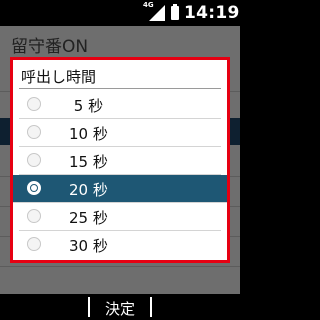  What do you see at coordinates (34, 188) in the screenshot?
I see `radio-button-selected-icon` at bounding box center [34, 188].